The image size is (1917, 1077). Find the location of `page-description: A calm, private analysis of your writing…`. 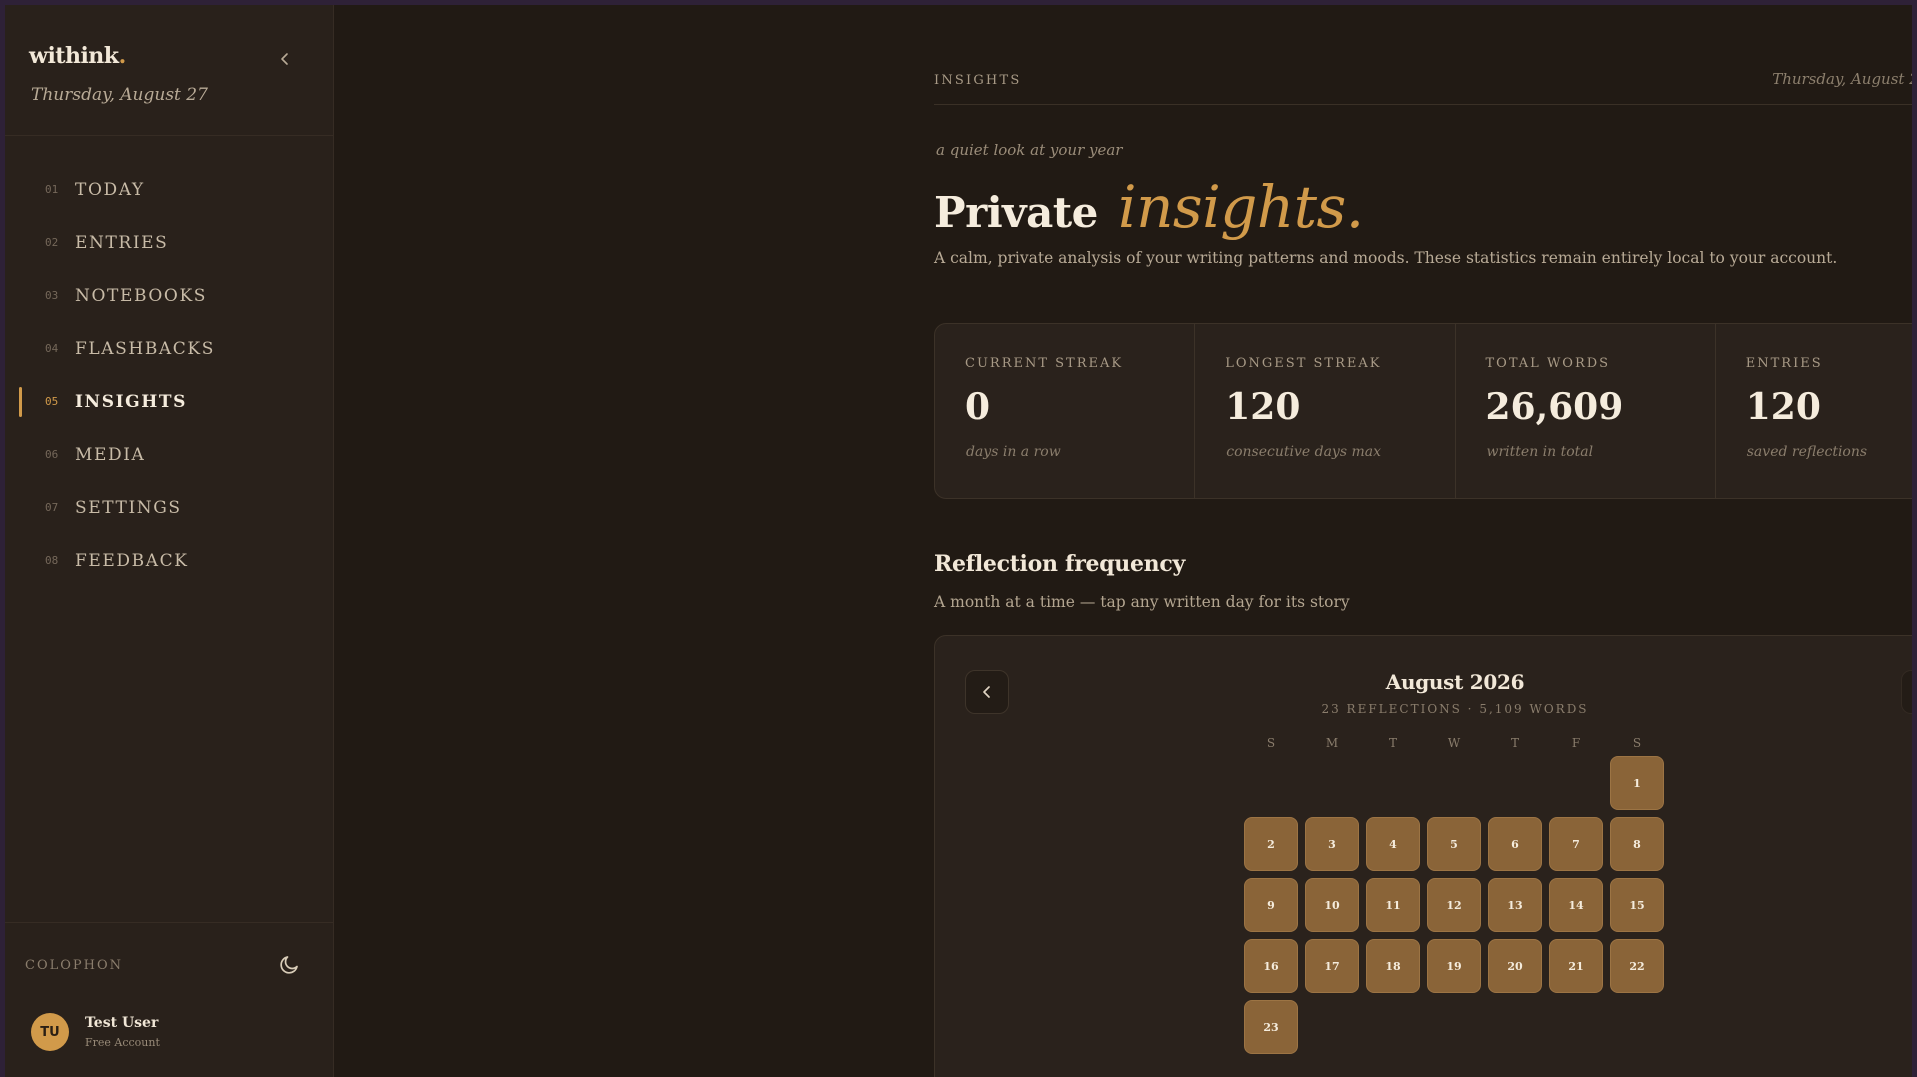

page-description: A calm, private analysis of your writing… is located at coordinates (1386, 258).